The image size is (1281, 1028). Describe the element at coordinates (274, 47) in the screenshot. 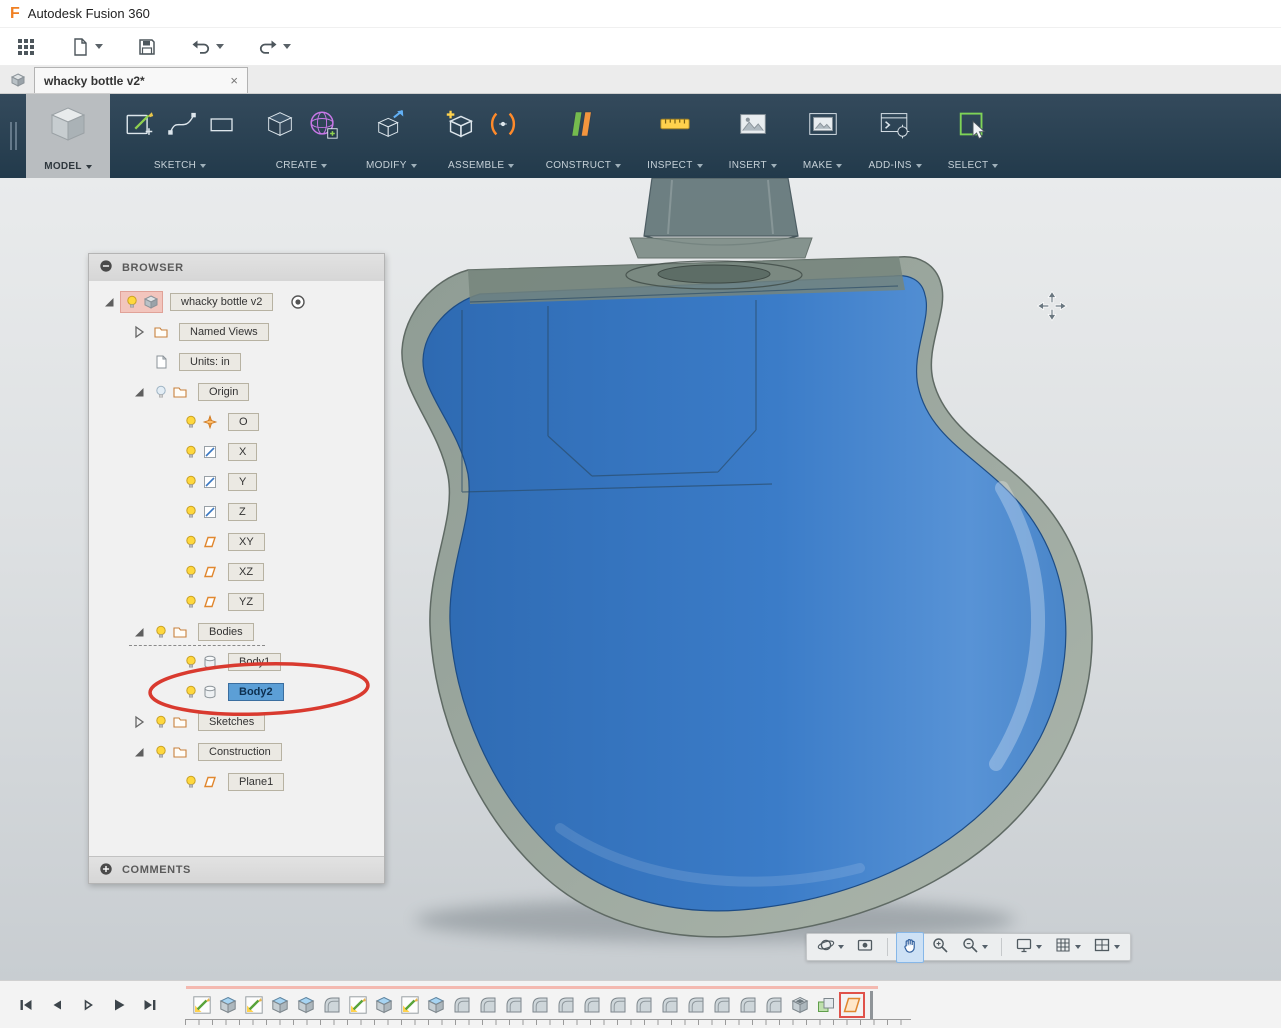

I see `redo-button` at that location.